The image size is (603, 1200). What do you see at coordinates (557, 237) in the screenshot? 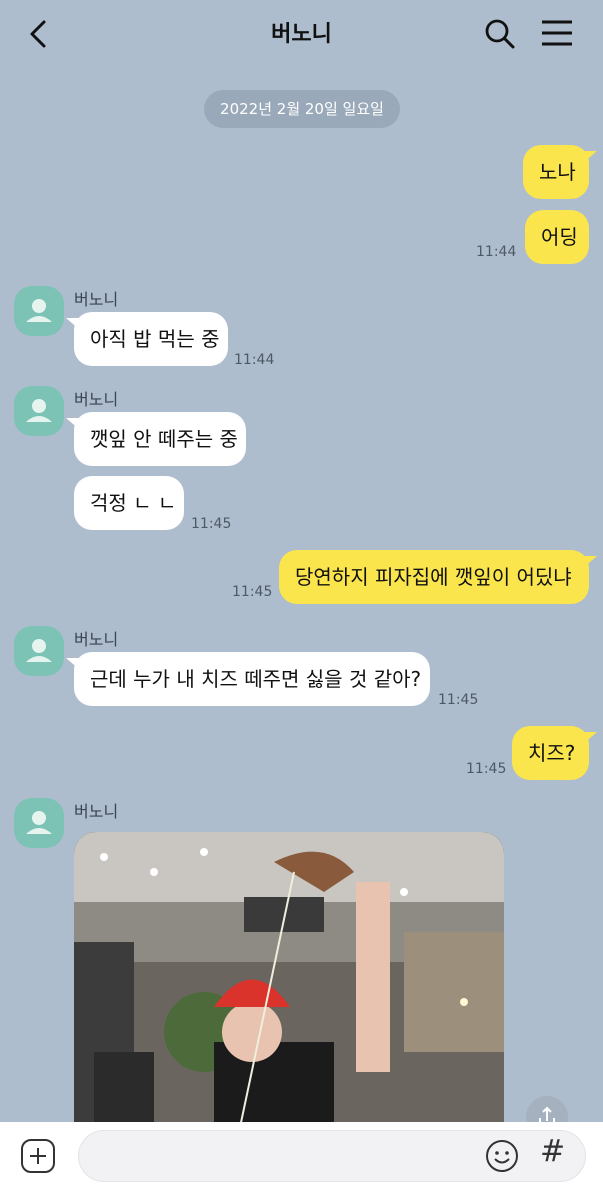
I see `my-message-bubble: 어딩` at bounding box center [557, 237].